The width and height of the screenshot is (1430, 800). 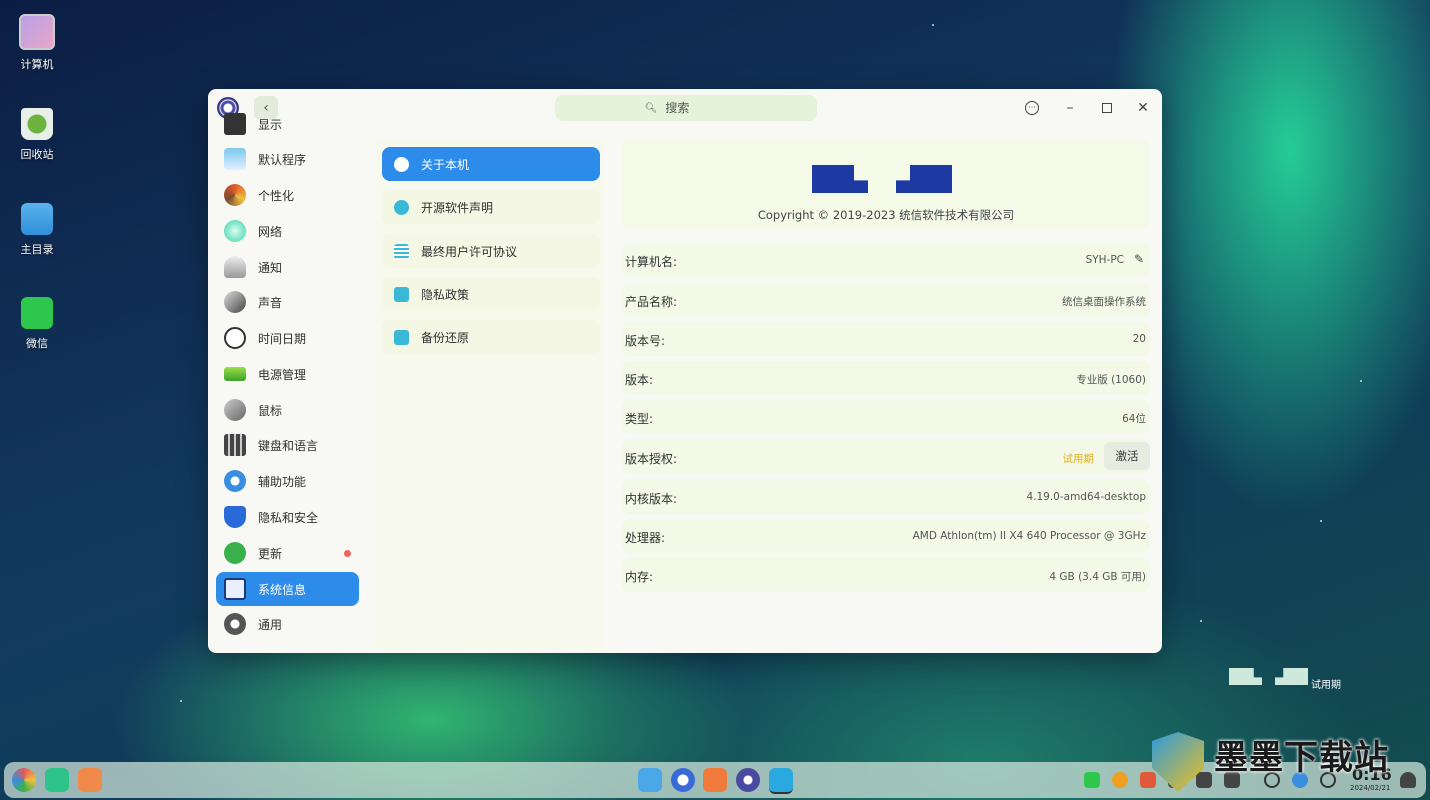 I want to click on sidebar-item-personalization: 个性化, so click(x=287, y=195).